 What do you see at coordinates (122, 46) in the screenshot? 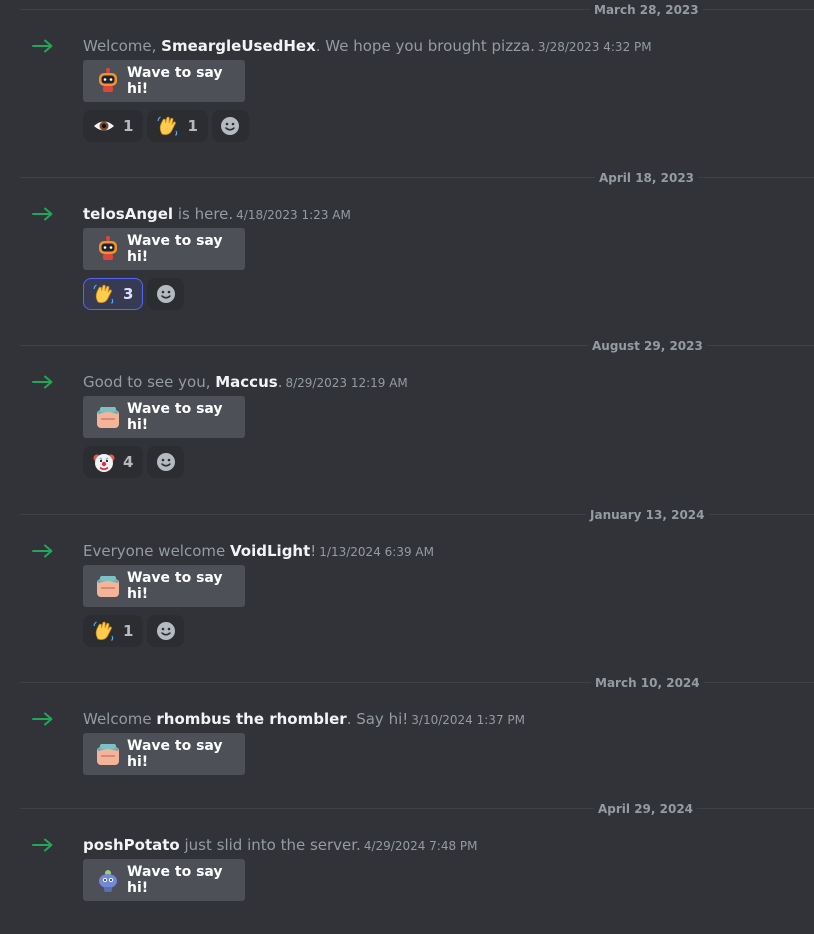
I see `message-text: Welcome,` at bounding box center [122, 46].